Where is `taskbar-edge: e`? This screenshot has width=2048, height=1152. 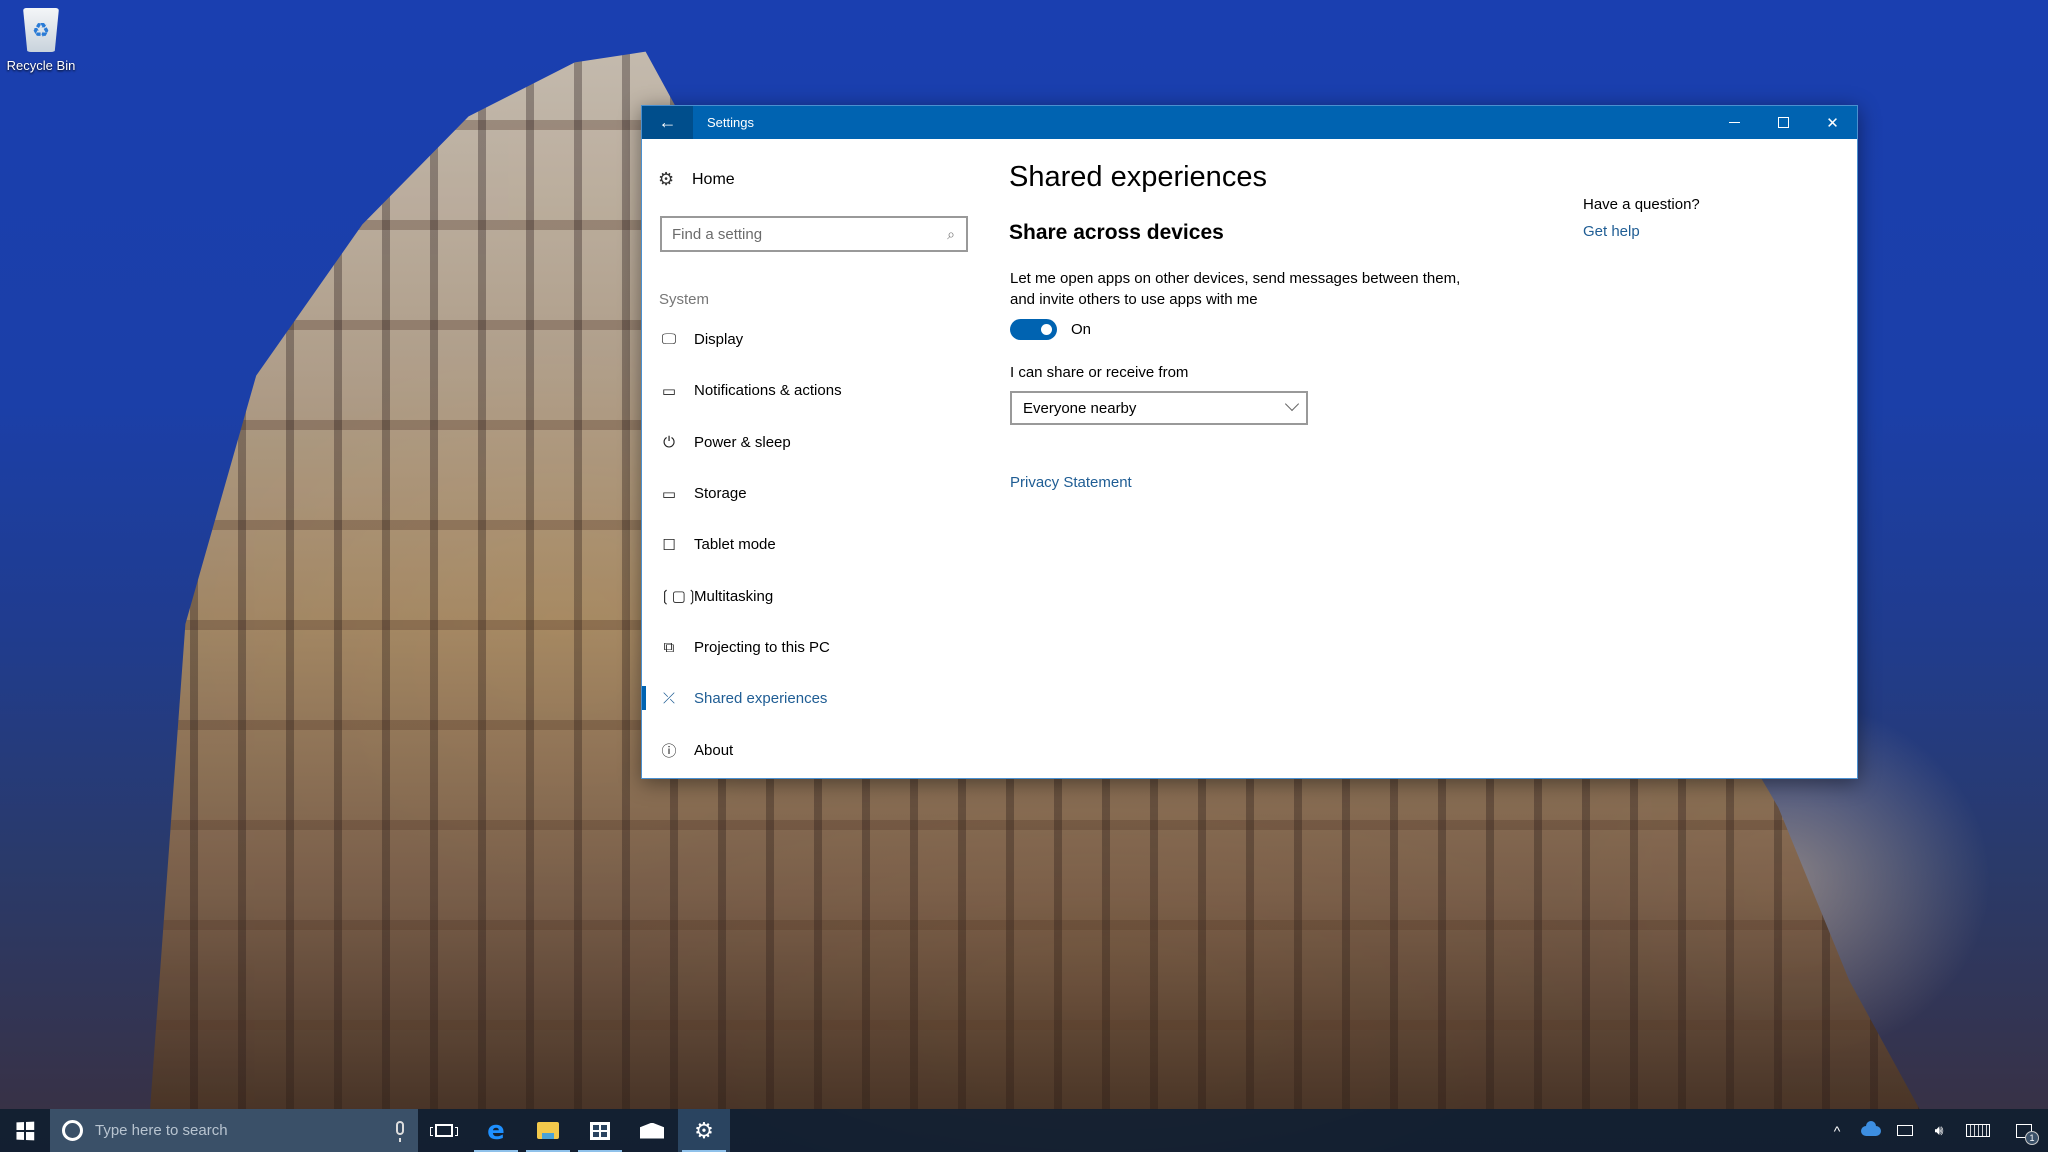
taskbar-edge: e is located at coordinates (496, 1130).